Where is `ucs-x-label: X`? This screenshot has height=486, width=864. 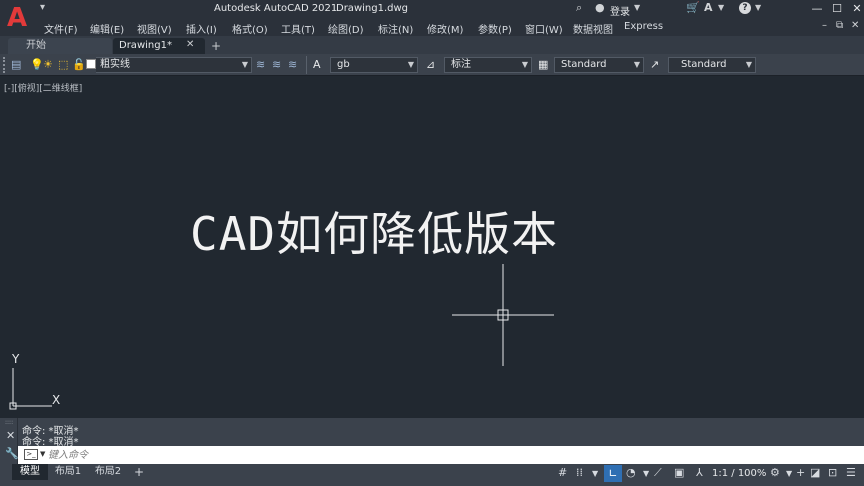
ucs-x-label: X is located at coordinates (56, 400).